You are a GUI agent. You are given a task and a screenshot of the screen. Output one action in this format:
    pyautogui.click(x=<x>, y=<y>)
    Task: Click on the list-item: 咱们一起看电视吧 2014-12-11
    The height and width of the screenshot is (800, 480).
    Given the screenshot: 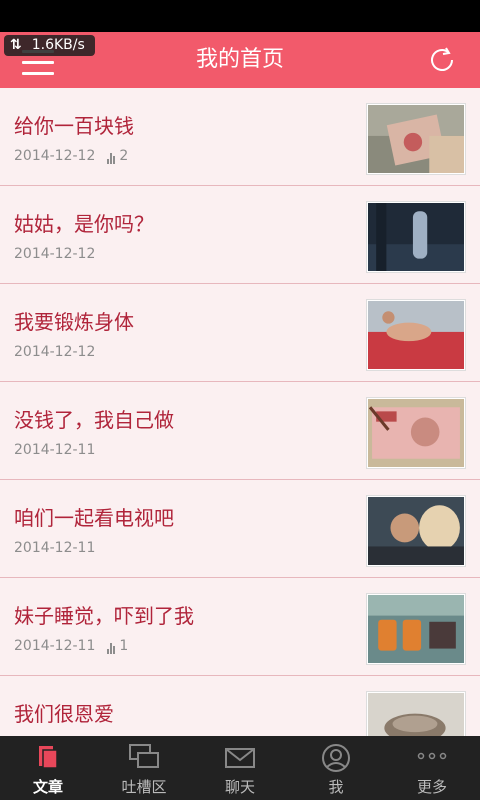 What is the action you would take?
    pyautogui.click(x=240, y=529)
    